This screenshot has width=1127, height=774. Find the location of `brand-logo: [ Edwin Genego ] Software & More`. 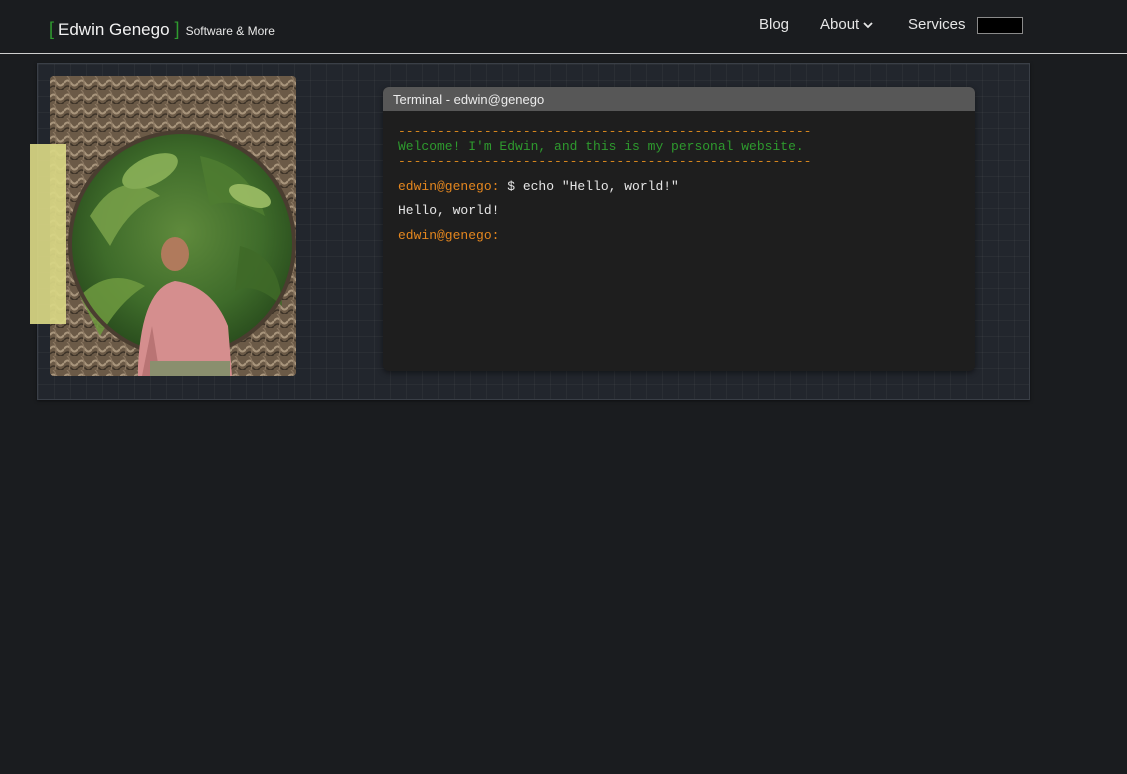

brand-logo: [ Edwin Genego ] Software & More is located at coordinates (162, 29).